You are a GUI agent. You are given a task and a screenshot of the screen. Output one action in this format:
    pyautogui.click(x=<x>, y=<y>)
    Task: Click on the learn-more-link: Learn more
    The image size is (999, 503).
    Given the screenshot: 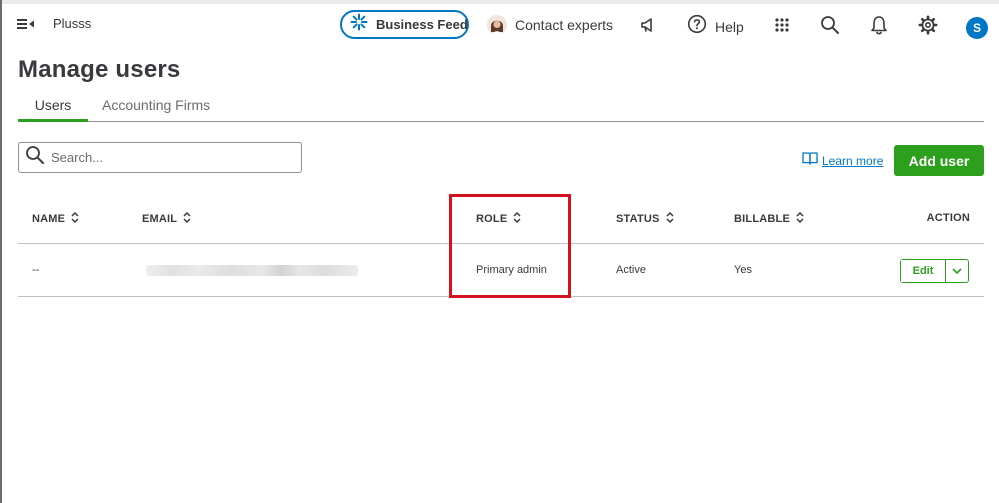 What is the action you would take?
    pyautogui.click(x=842, y=160)
    